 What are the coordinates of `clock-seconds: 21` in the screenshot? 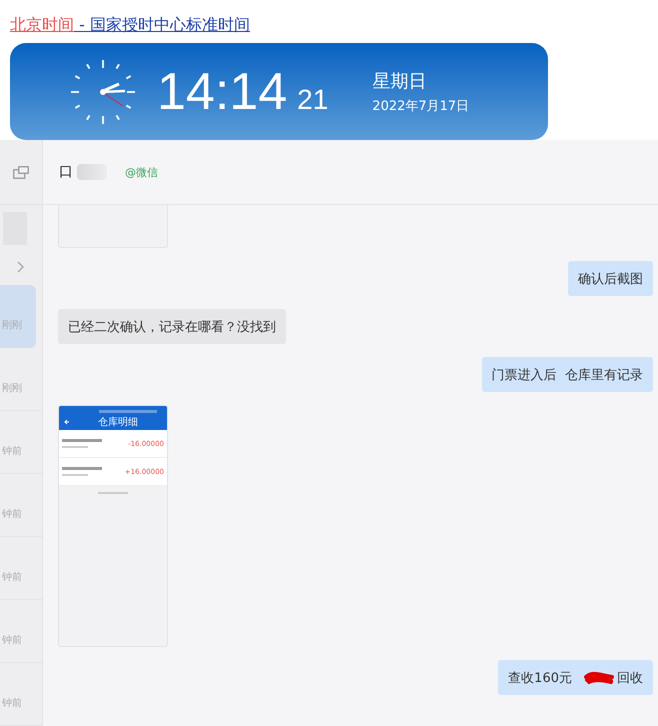 It's located at (312, 100).